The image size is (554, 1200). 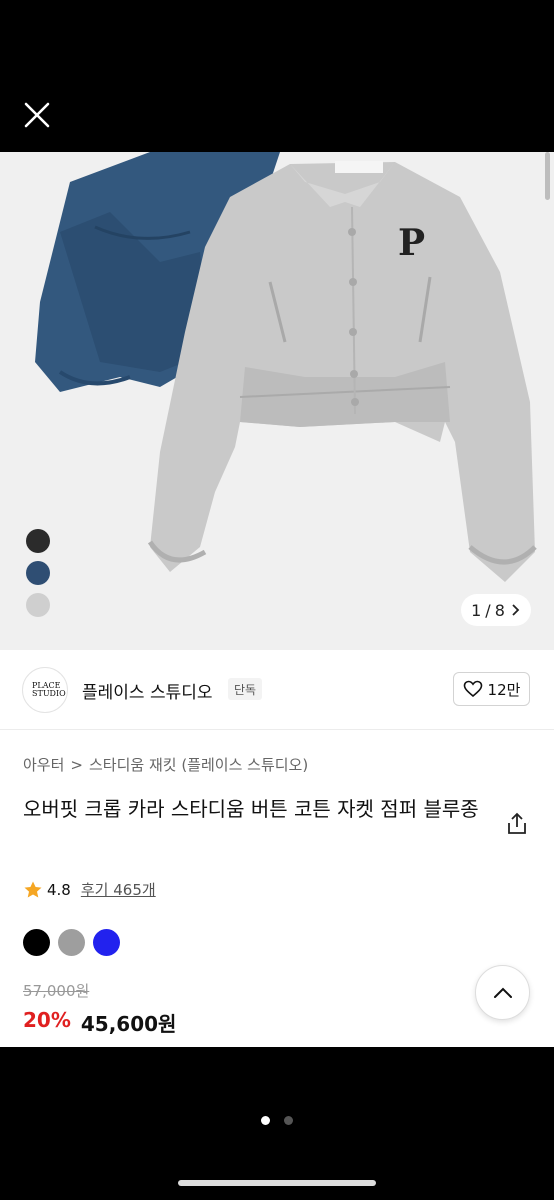 What do you see at coordinates (37, 115) in the screenshot?
I see `close-icon` at bounding box center [37, 115].